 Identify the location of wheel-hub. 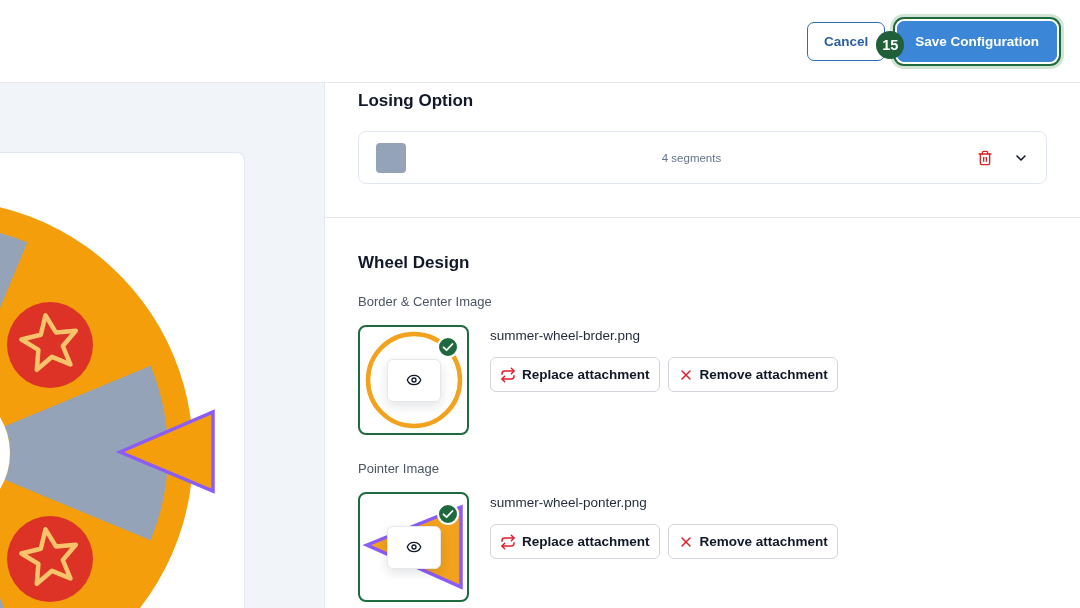
(5, 453).